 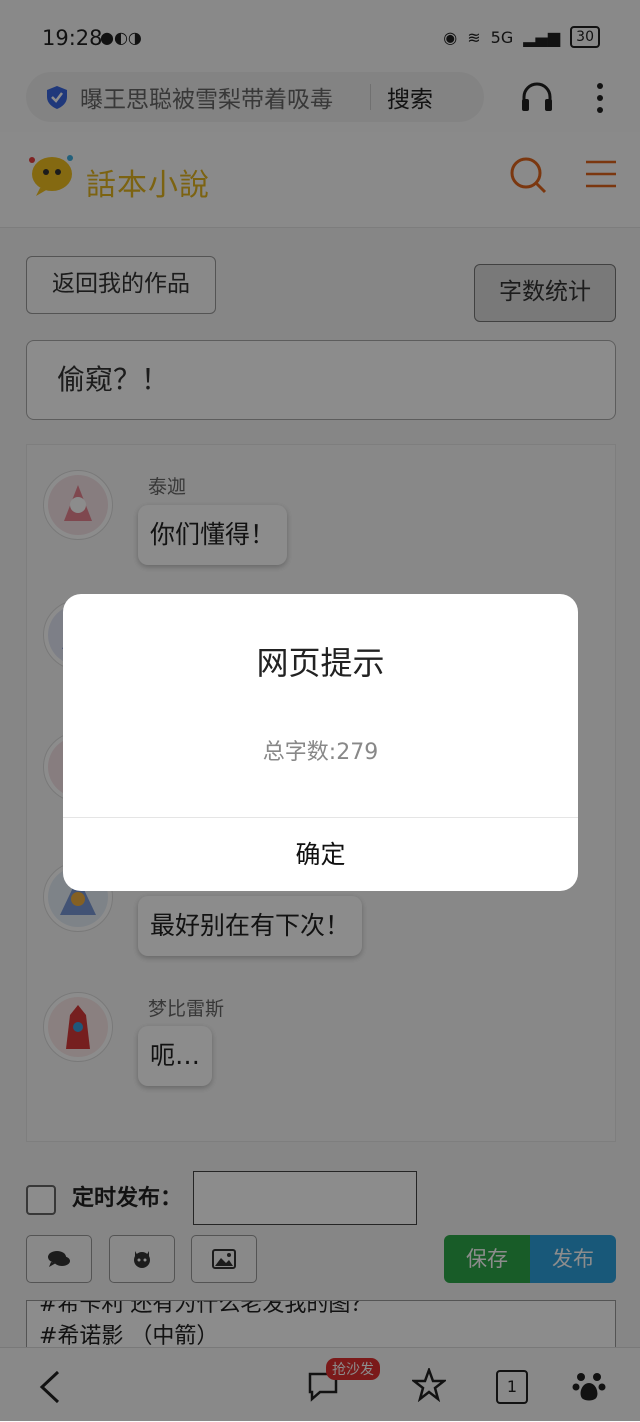 What do you see at coordinates (320, 663) in the screenshot?
I see `dialog-title: 网页提示` at bounding box center [320, 663].